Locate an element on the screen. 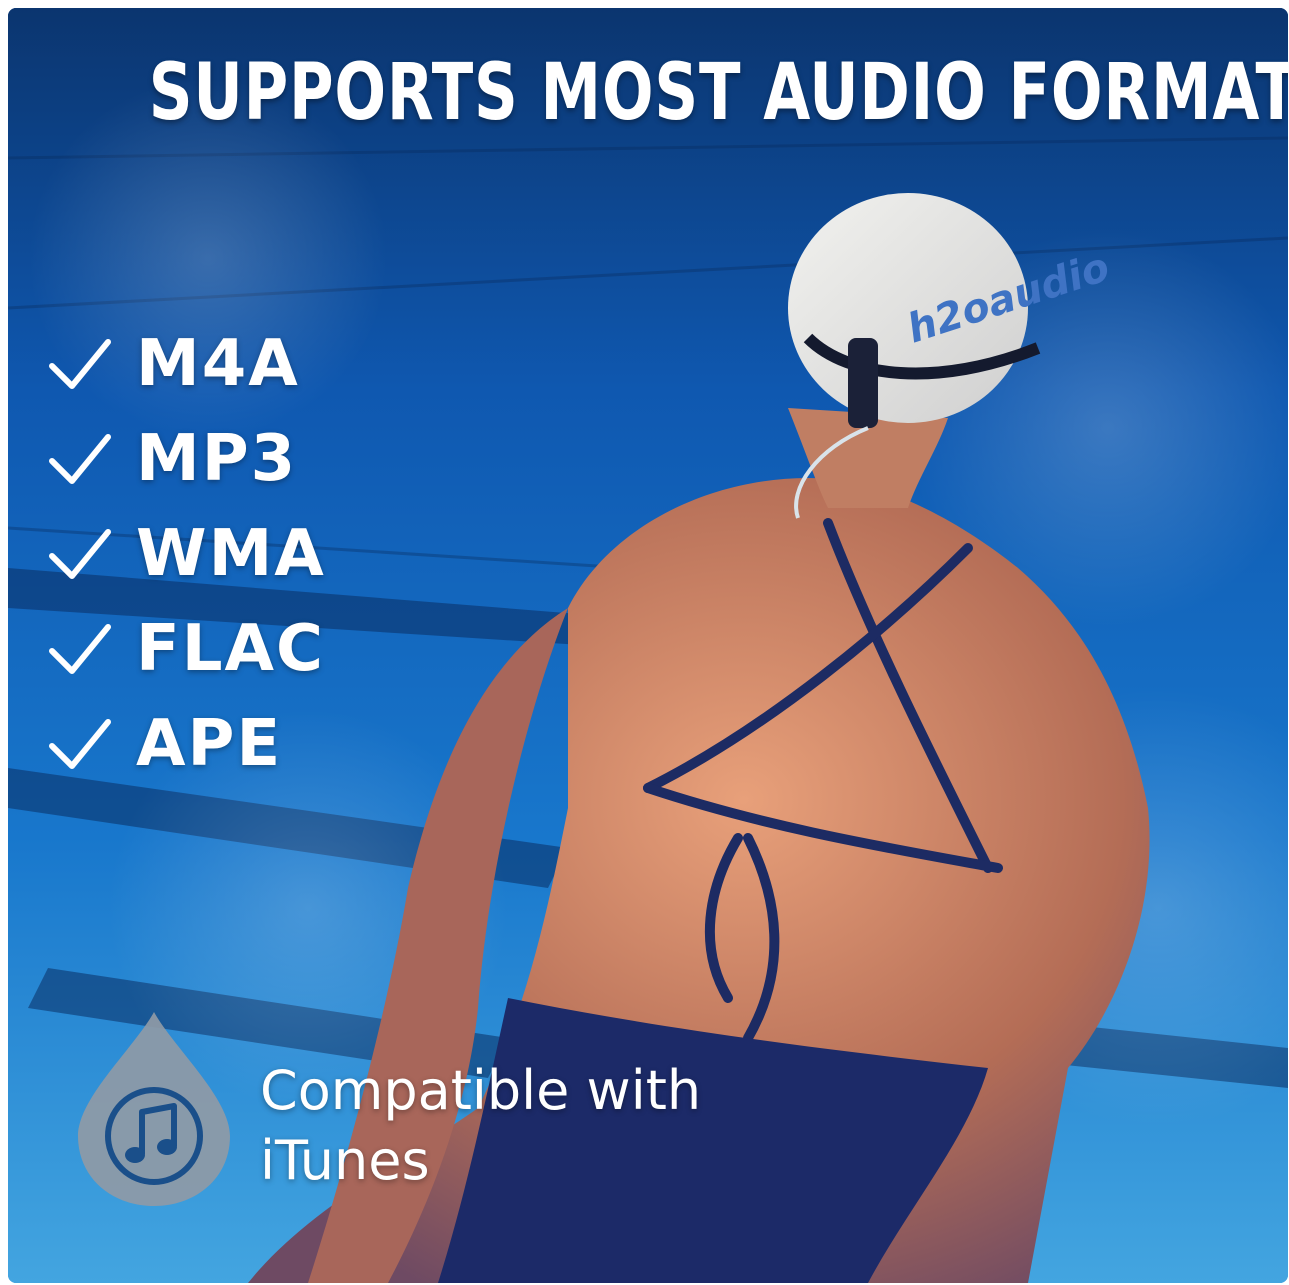  itunes-line-2: iTunes is located at coordinates (345, 1160).